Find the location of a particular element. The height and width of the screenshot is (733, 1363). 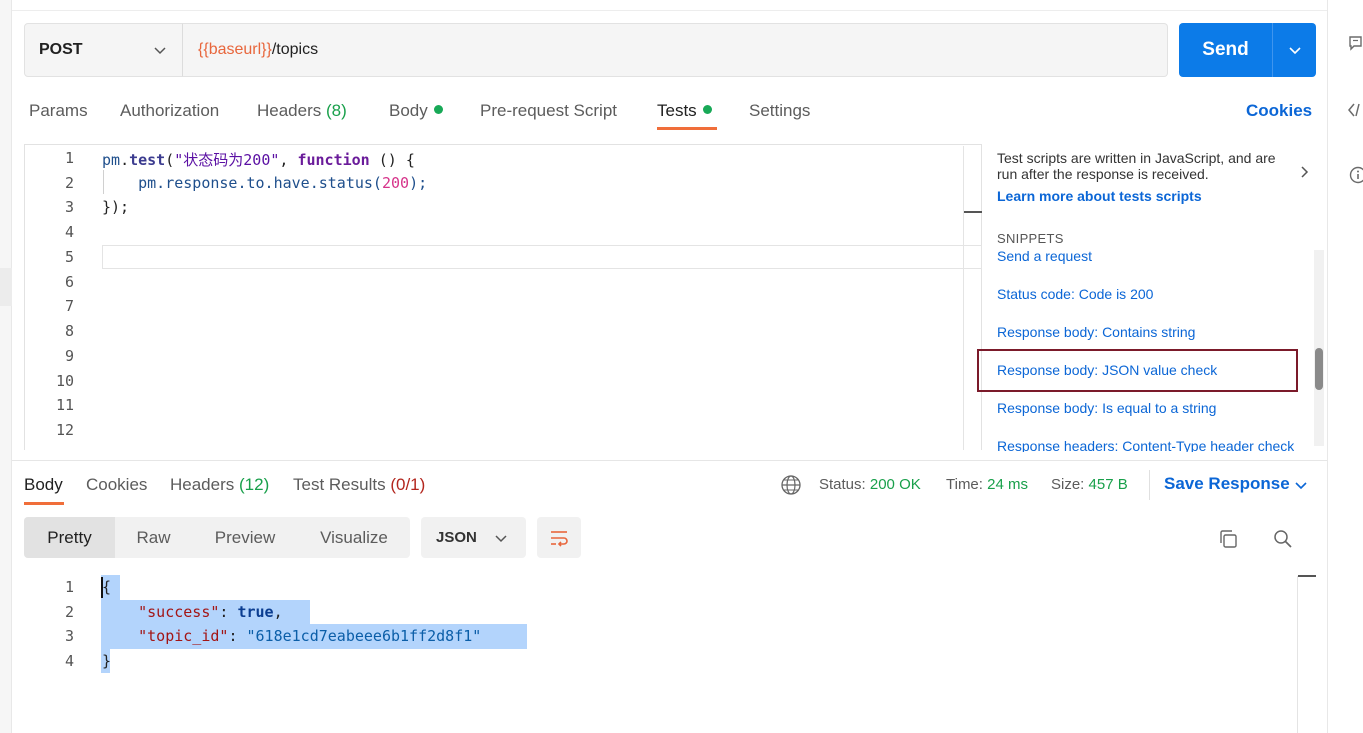

time-readout: Time: 24 ms is located at coordinates (987, 484).